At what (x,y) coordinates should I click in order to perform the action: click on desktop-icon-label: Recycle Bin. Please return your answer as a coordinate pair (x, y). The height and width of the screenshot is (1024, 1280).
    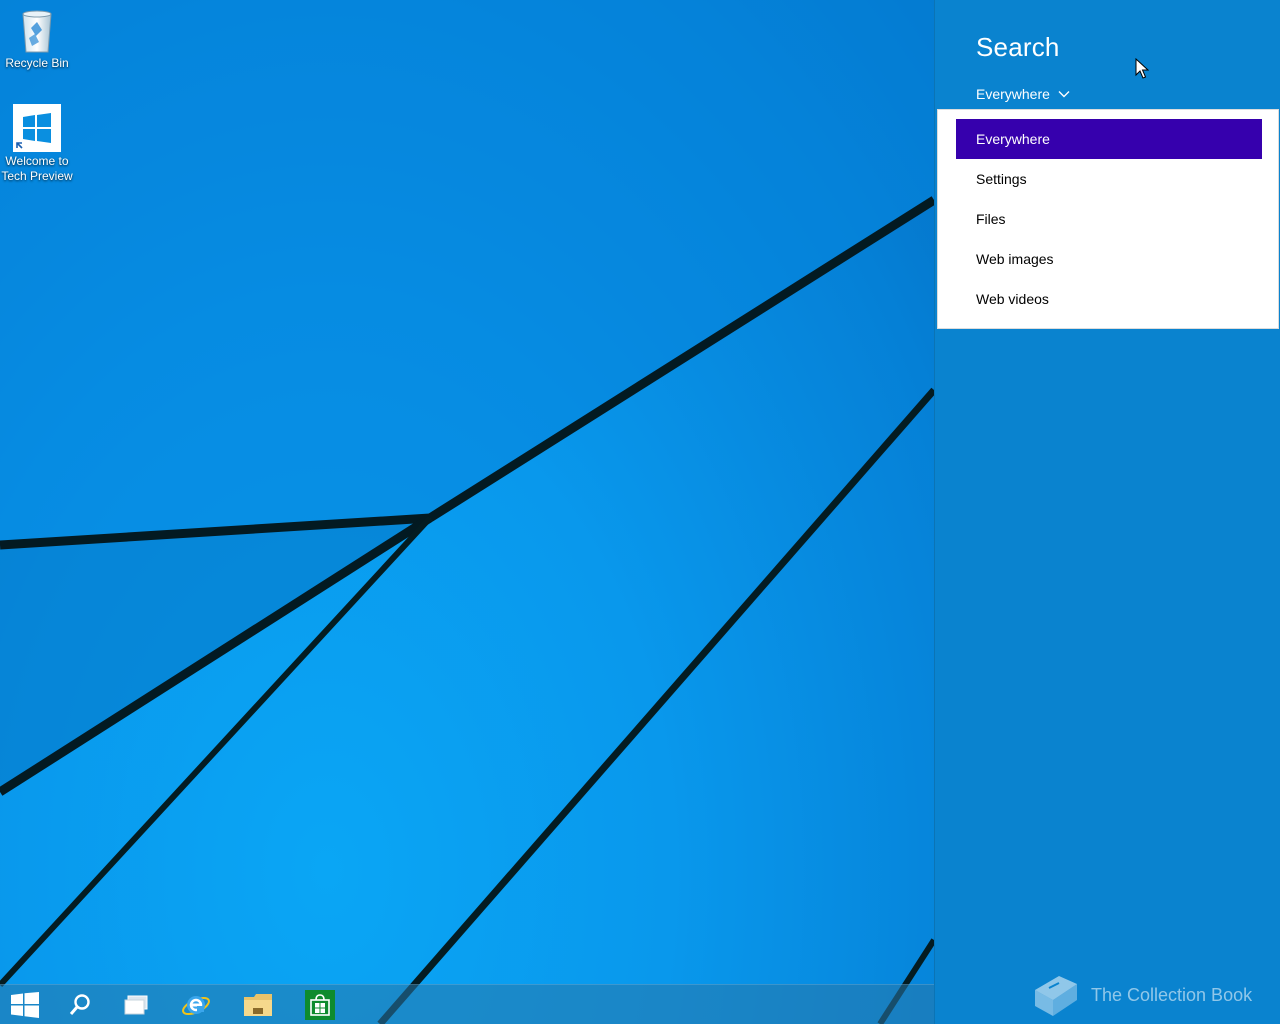
    Looking at the image, I should click on (37, 63).